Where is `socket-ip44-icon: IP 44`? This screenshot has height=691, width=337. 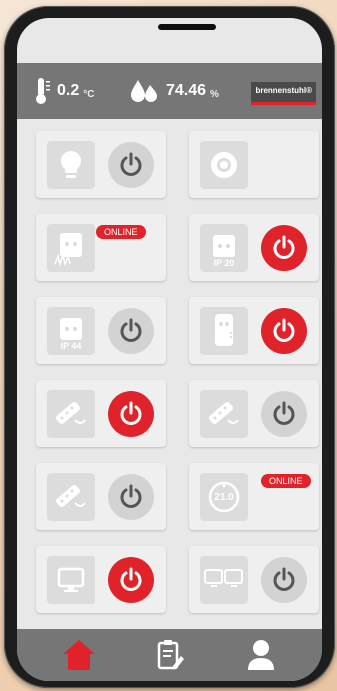
socket-ip44-icon: IP 44 is located at coordinates (71, 331).